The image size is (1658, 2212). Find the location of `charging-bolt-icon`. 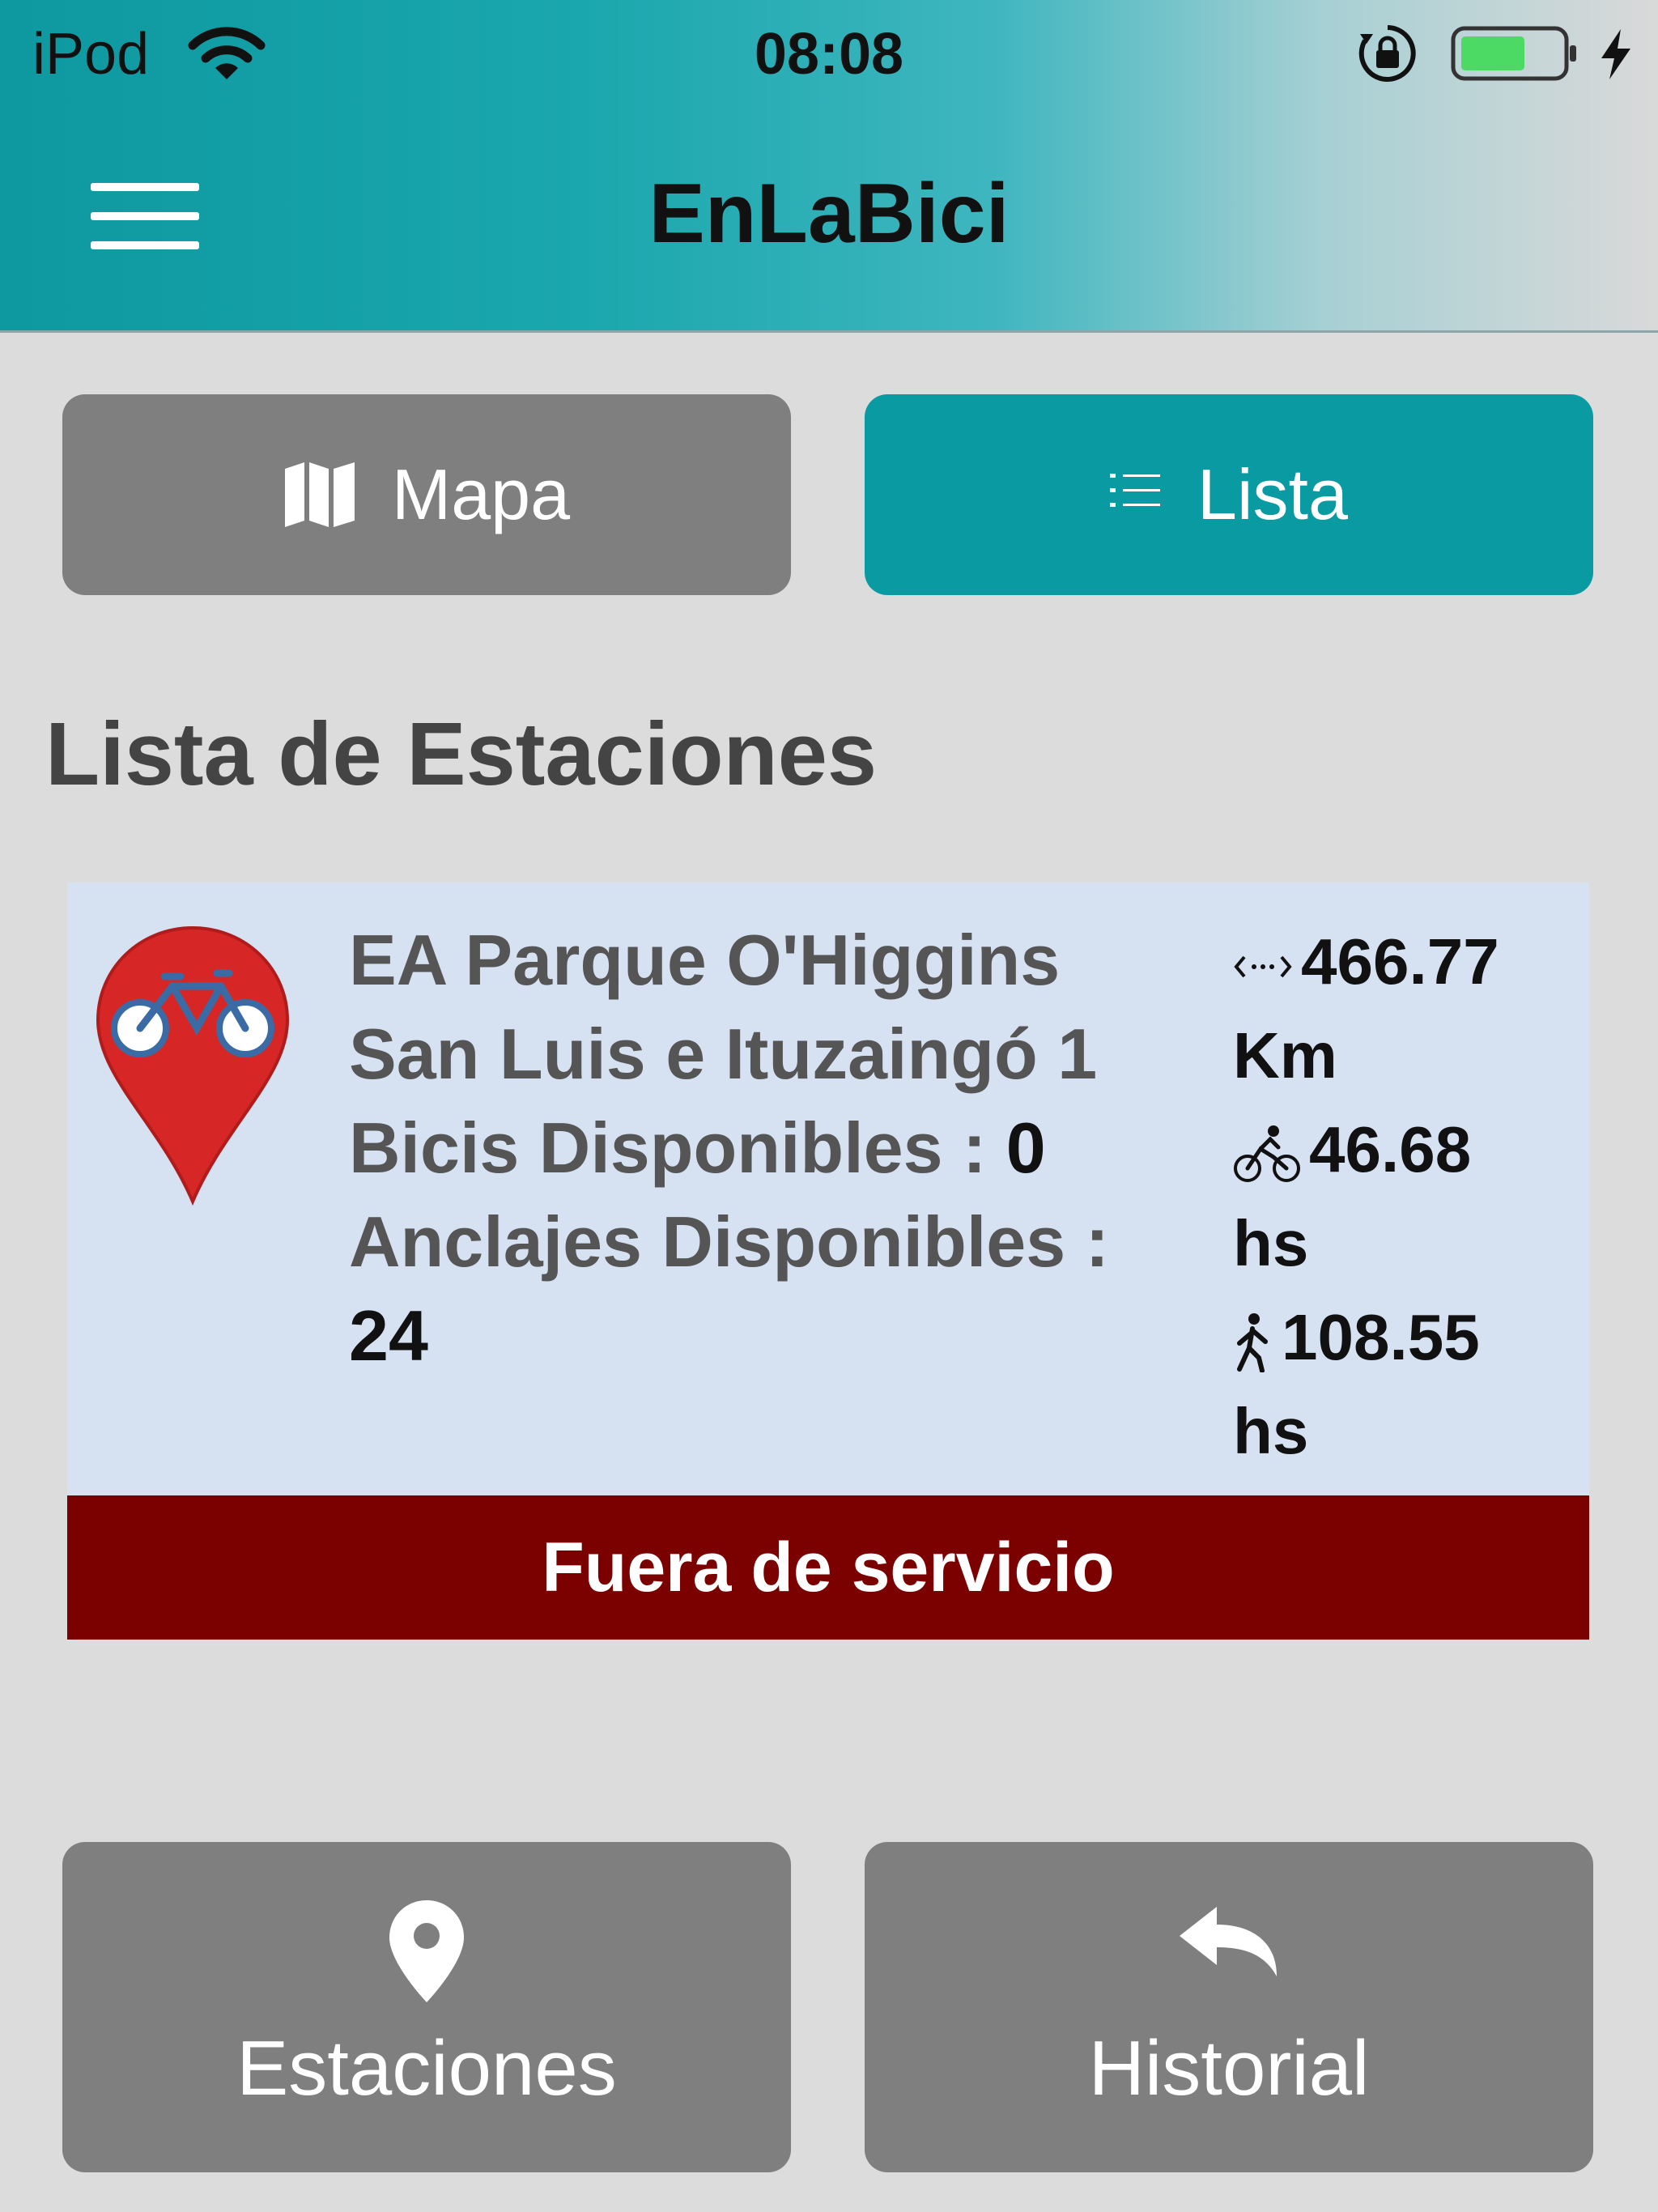

charging-bolt-icon is located at coordinates (1615, 54).